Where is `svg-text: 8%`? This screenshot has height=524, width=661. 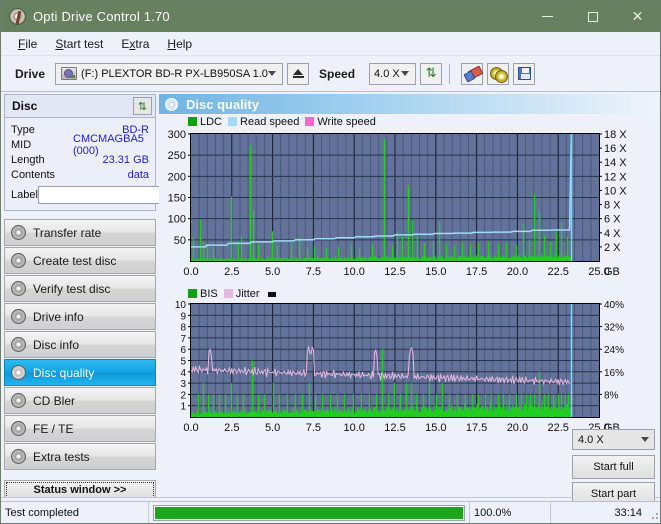 svg-text: 8% is located at coordinates (611, 395).